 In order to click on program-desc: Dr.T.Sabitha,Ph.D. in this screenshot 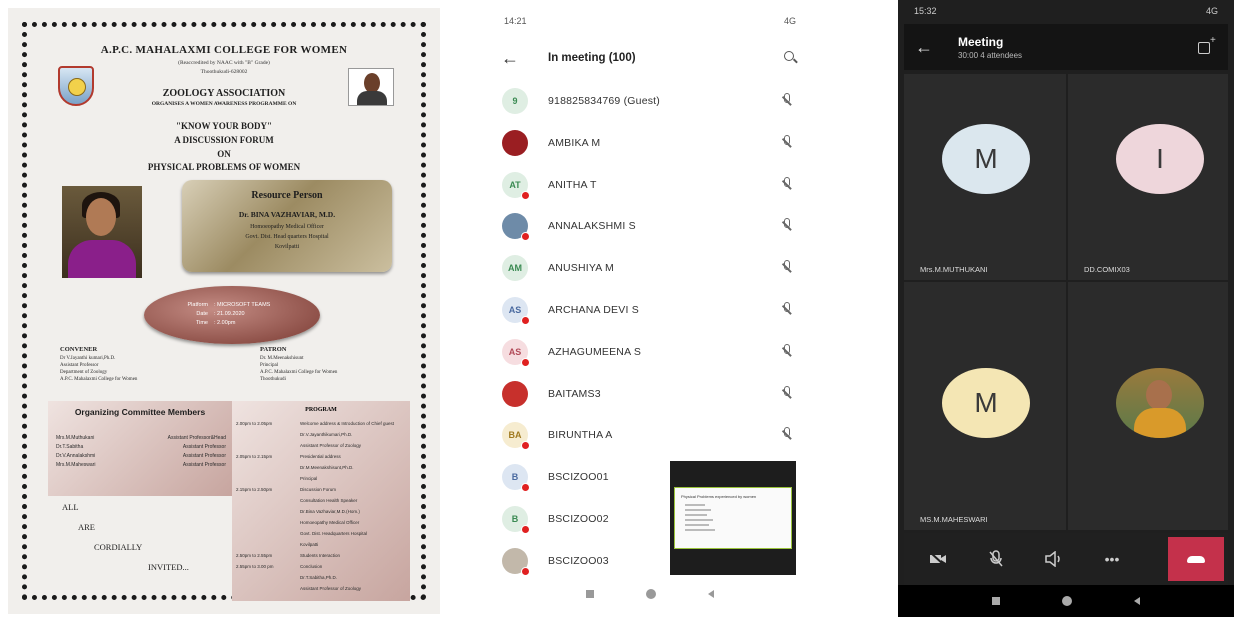, I will do `click(319, 577)`.